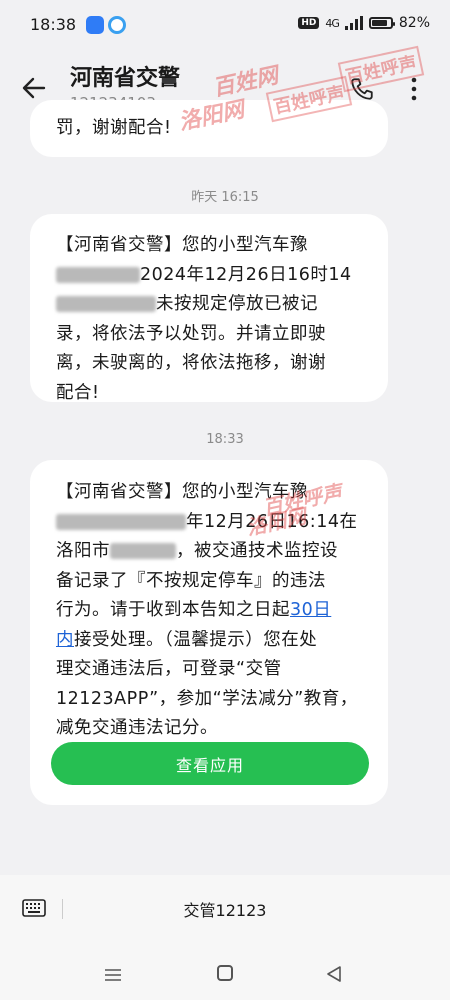  Describe the element at coordinates (246, 274) in the screenshot. I see `message-line-segment: 2024年12月26日16时14` at that location.